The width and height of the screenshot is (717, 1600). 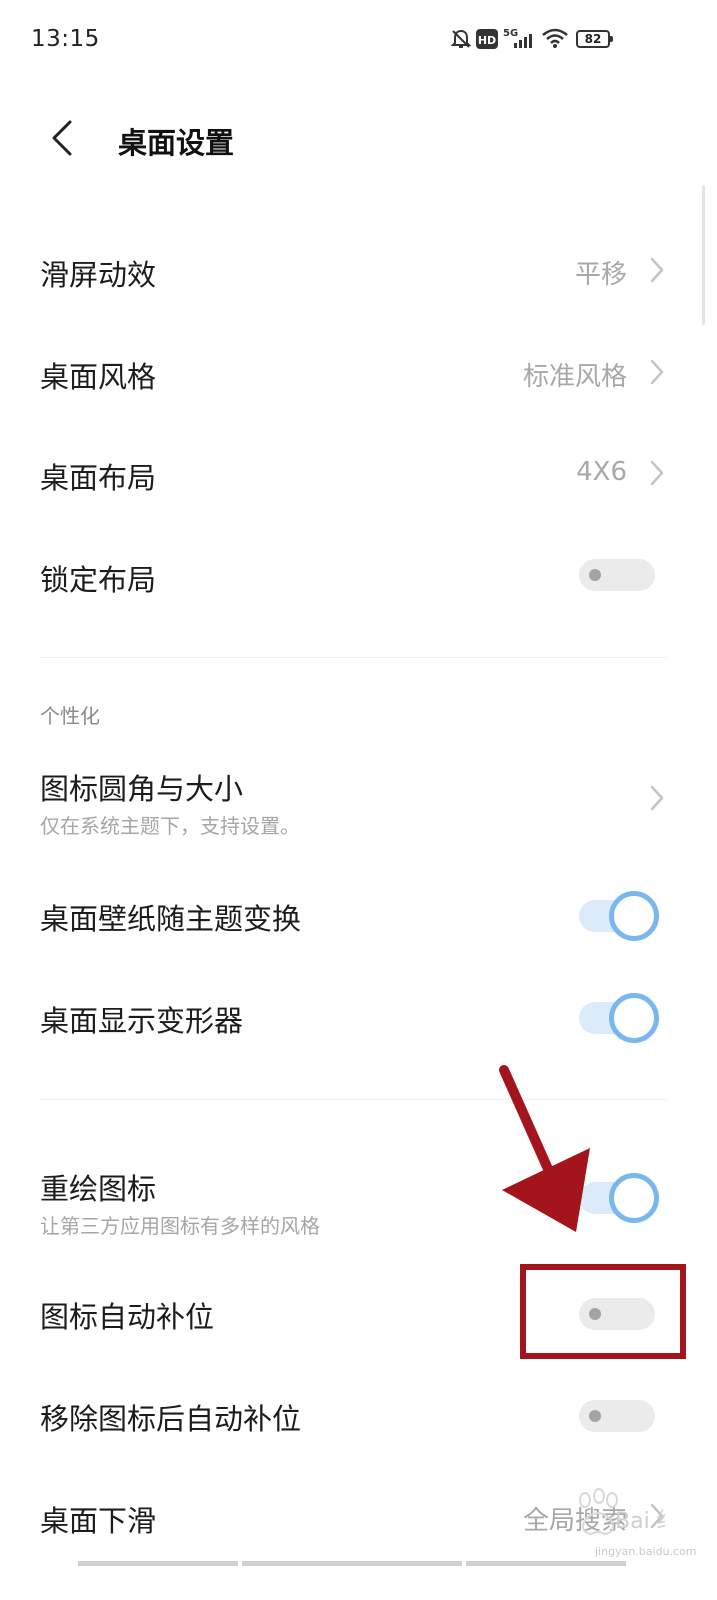 I want to click on auto-fill-icons-toggle, so click(x=617, y=1314).